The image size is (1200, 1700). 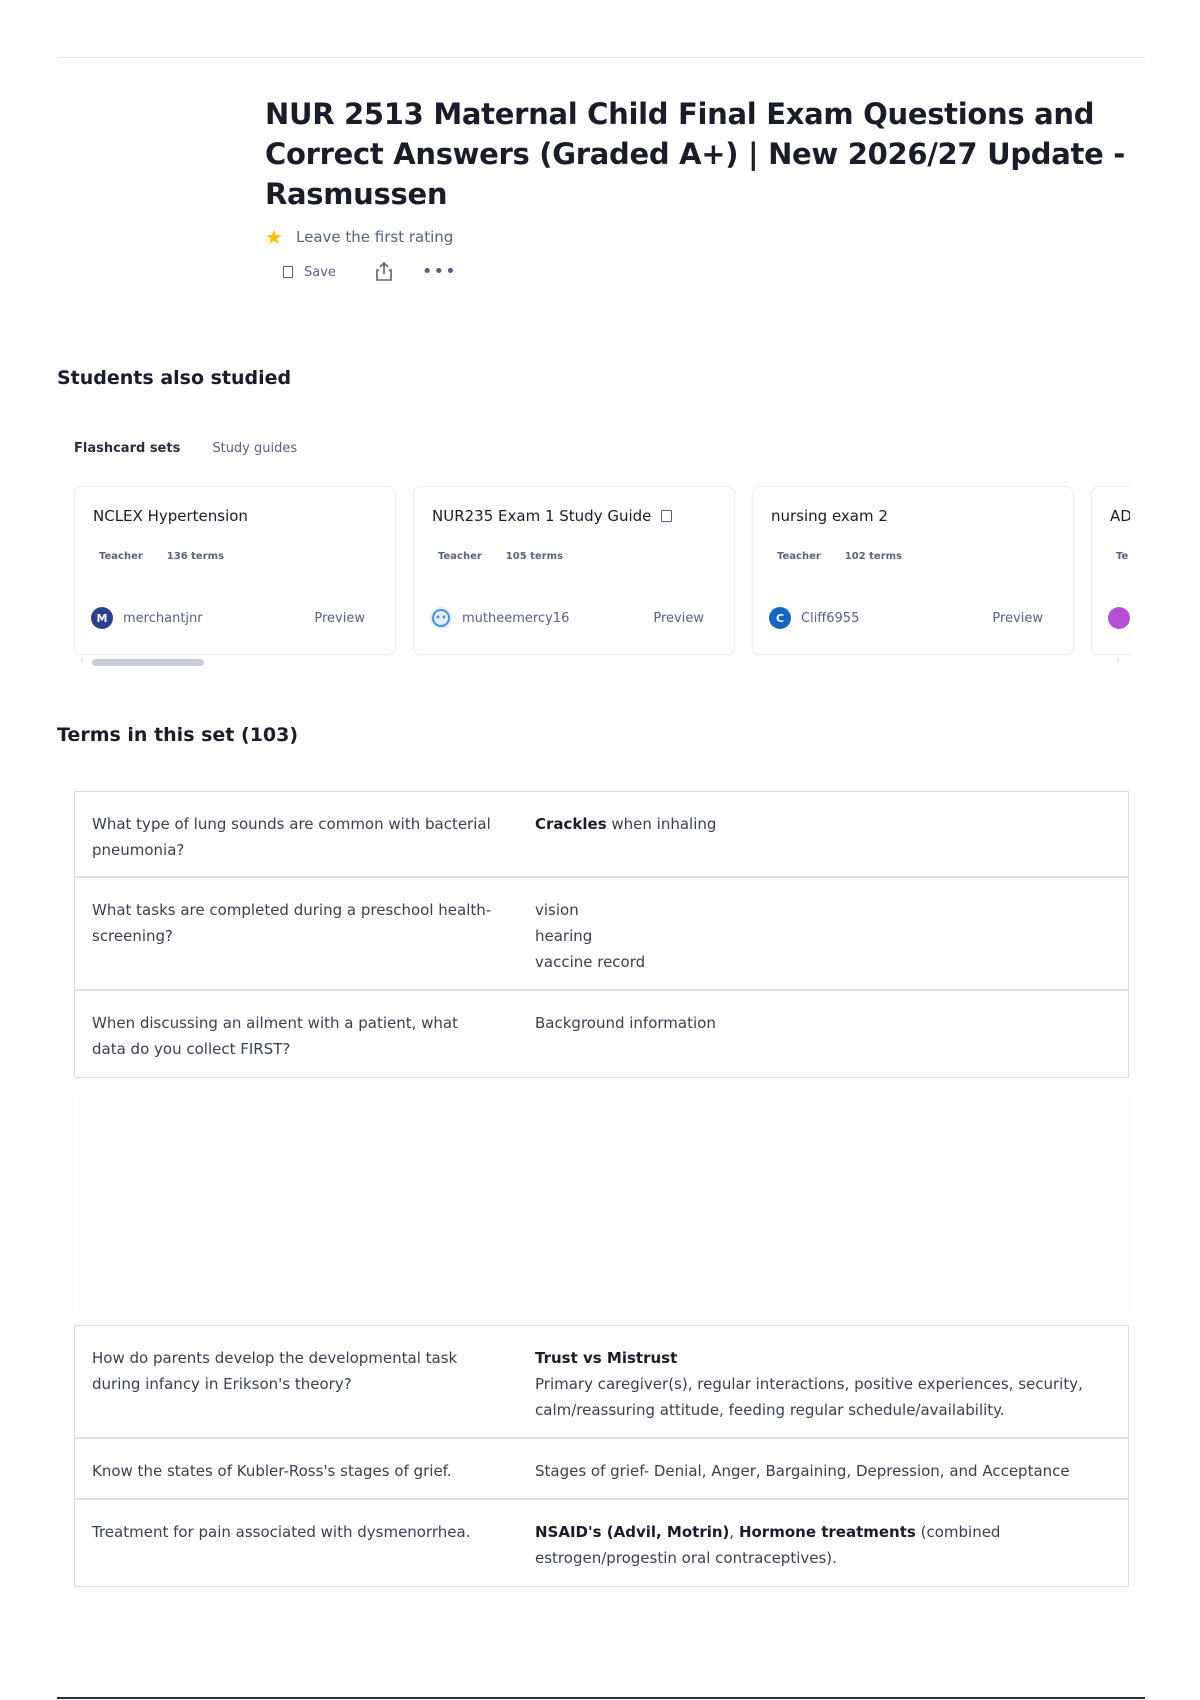 I want to click on terms-title: Terms in this set (103), so click(x=178, y=735).